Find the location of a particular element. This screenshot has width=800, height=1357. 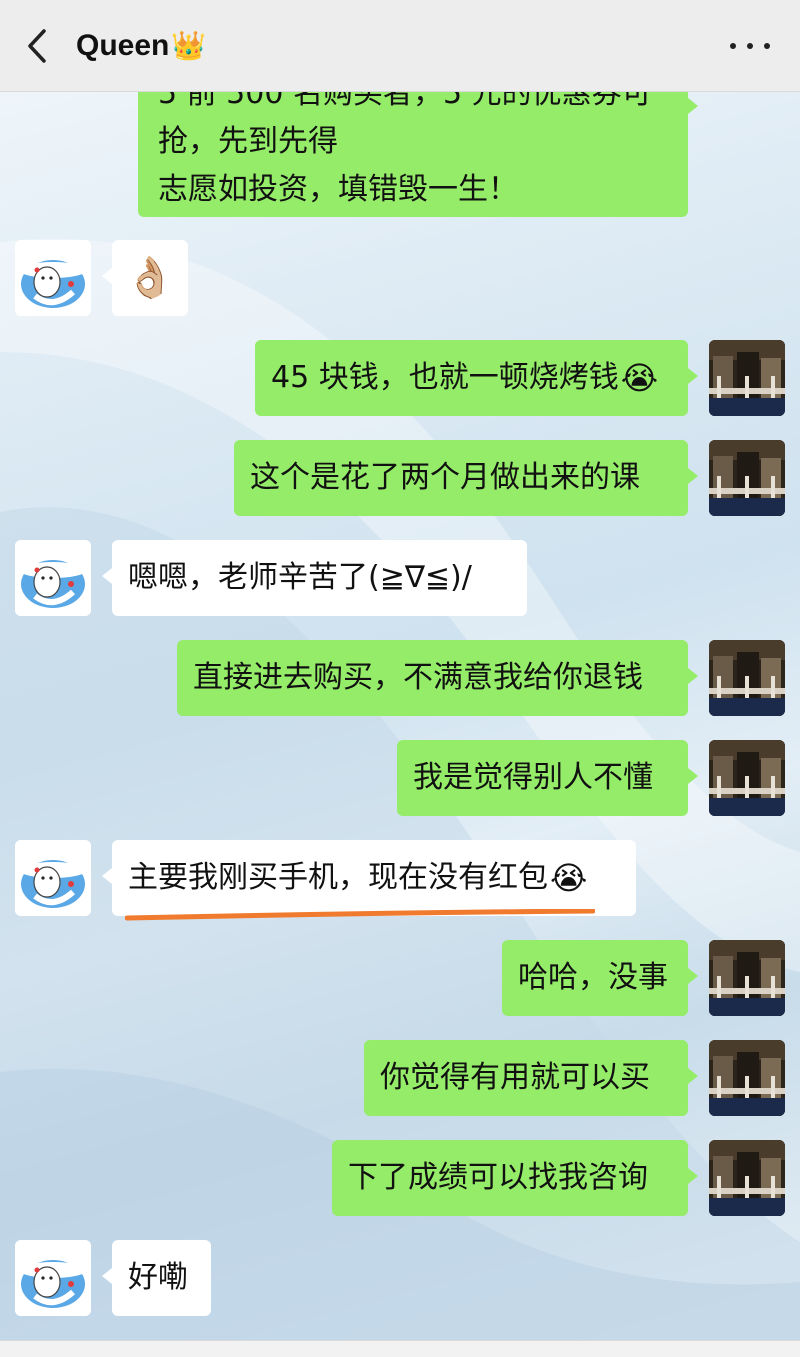

highlight-underline is located at coordinates (360, 915).